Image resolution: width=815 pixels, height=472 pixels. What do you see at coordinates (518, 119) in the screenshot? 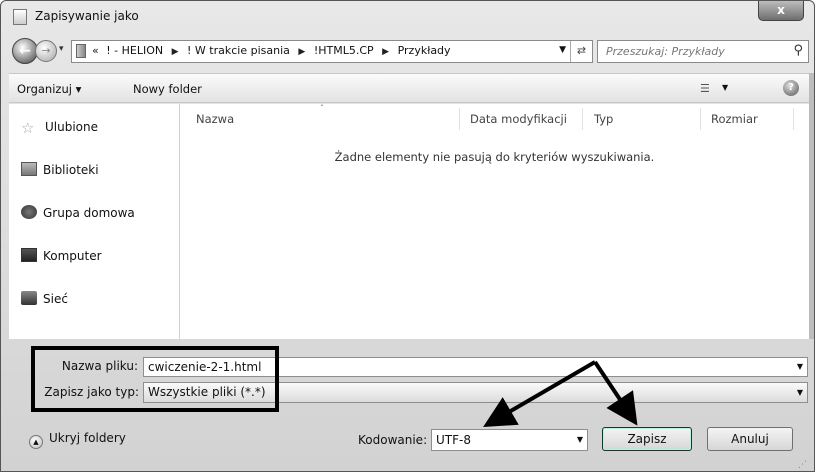
I see `column-header-date: Data modyfikacji` at bounding box center [518, 119].